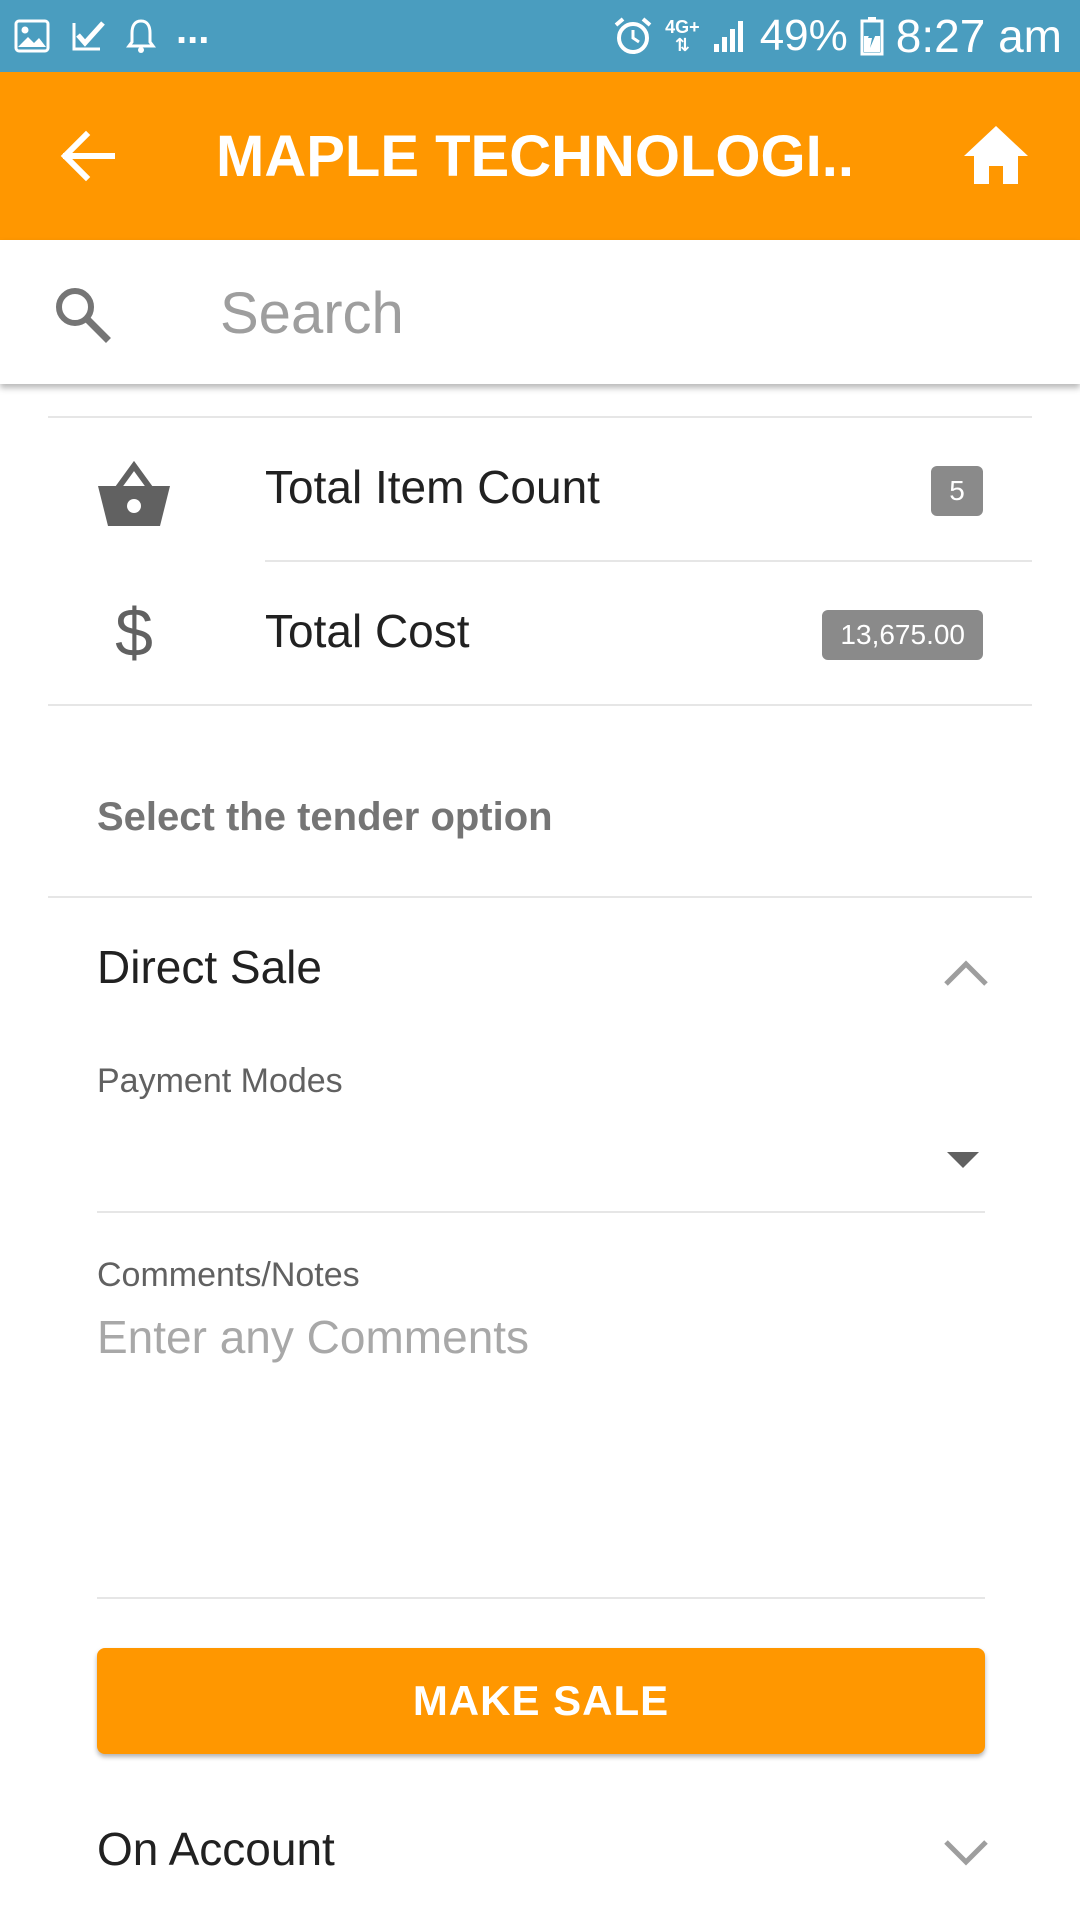 Image resolution: width=1080 pixels, height=1920 pixels. I want to click on comments-label: Comments/Notes, so click(228, 1275).